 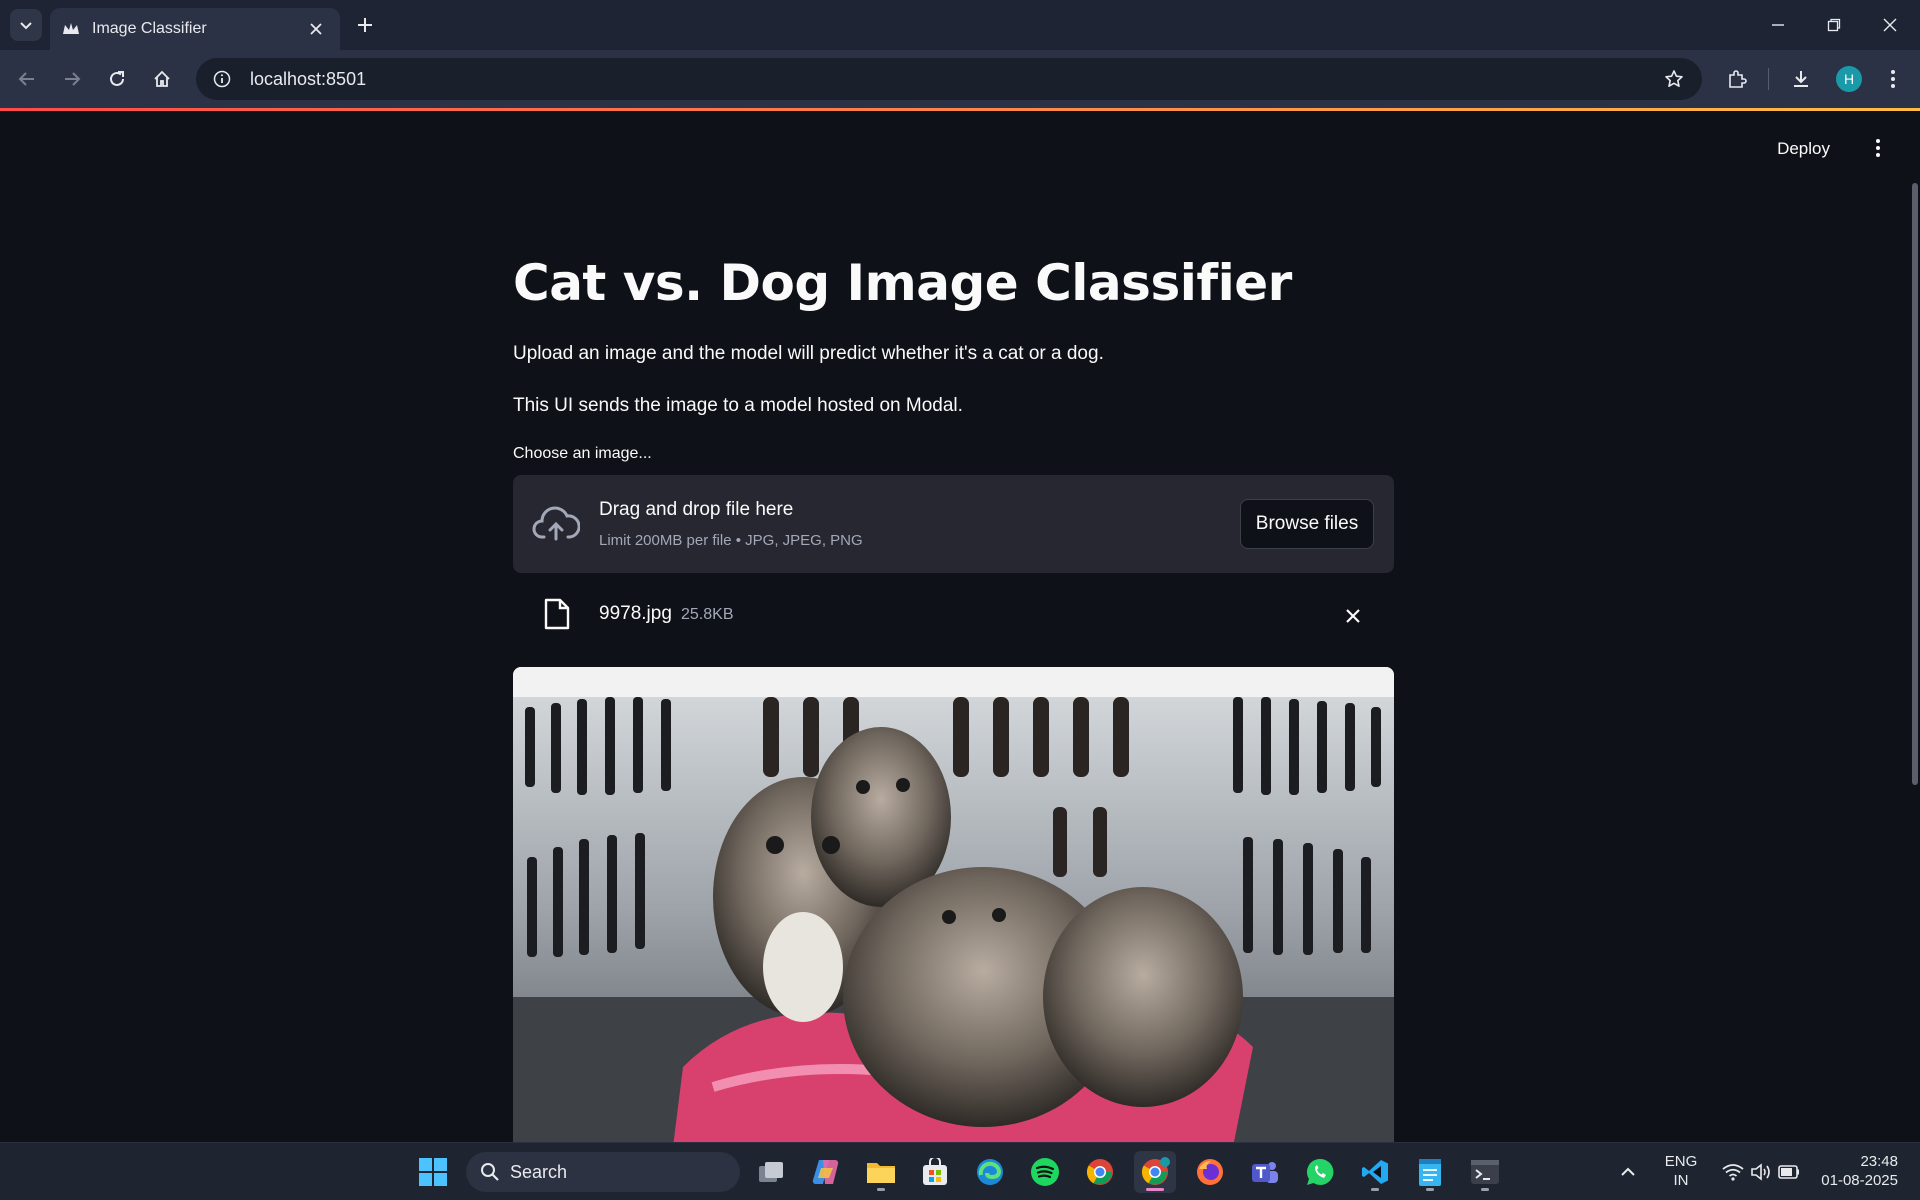 I want to click on firefox-button, so click(x=1210, y=1172).